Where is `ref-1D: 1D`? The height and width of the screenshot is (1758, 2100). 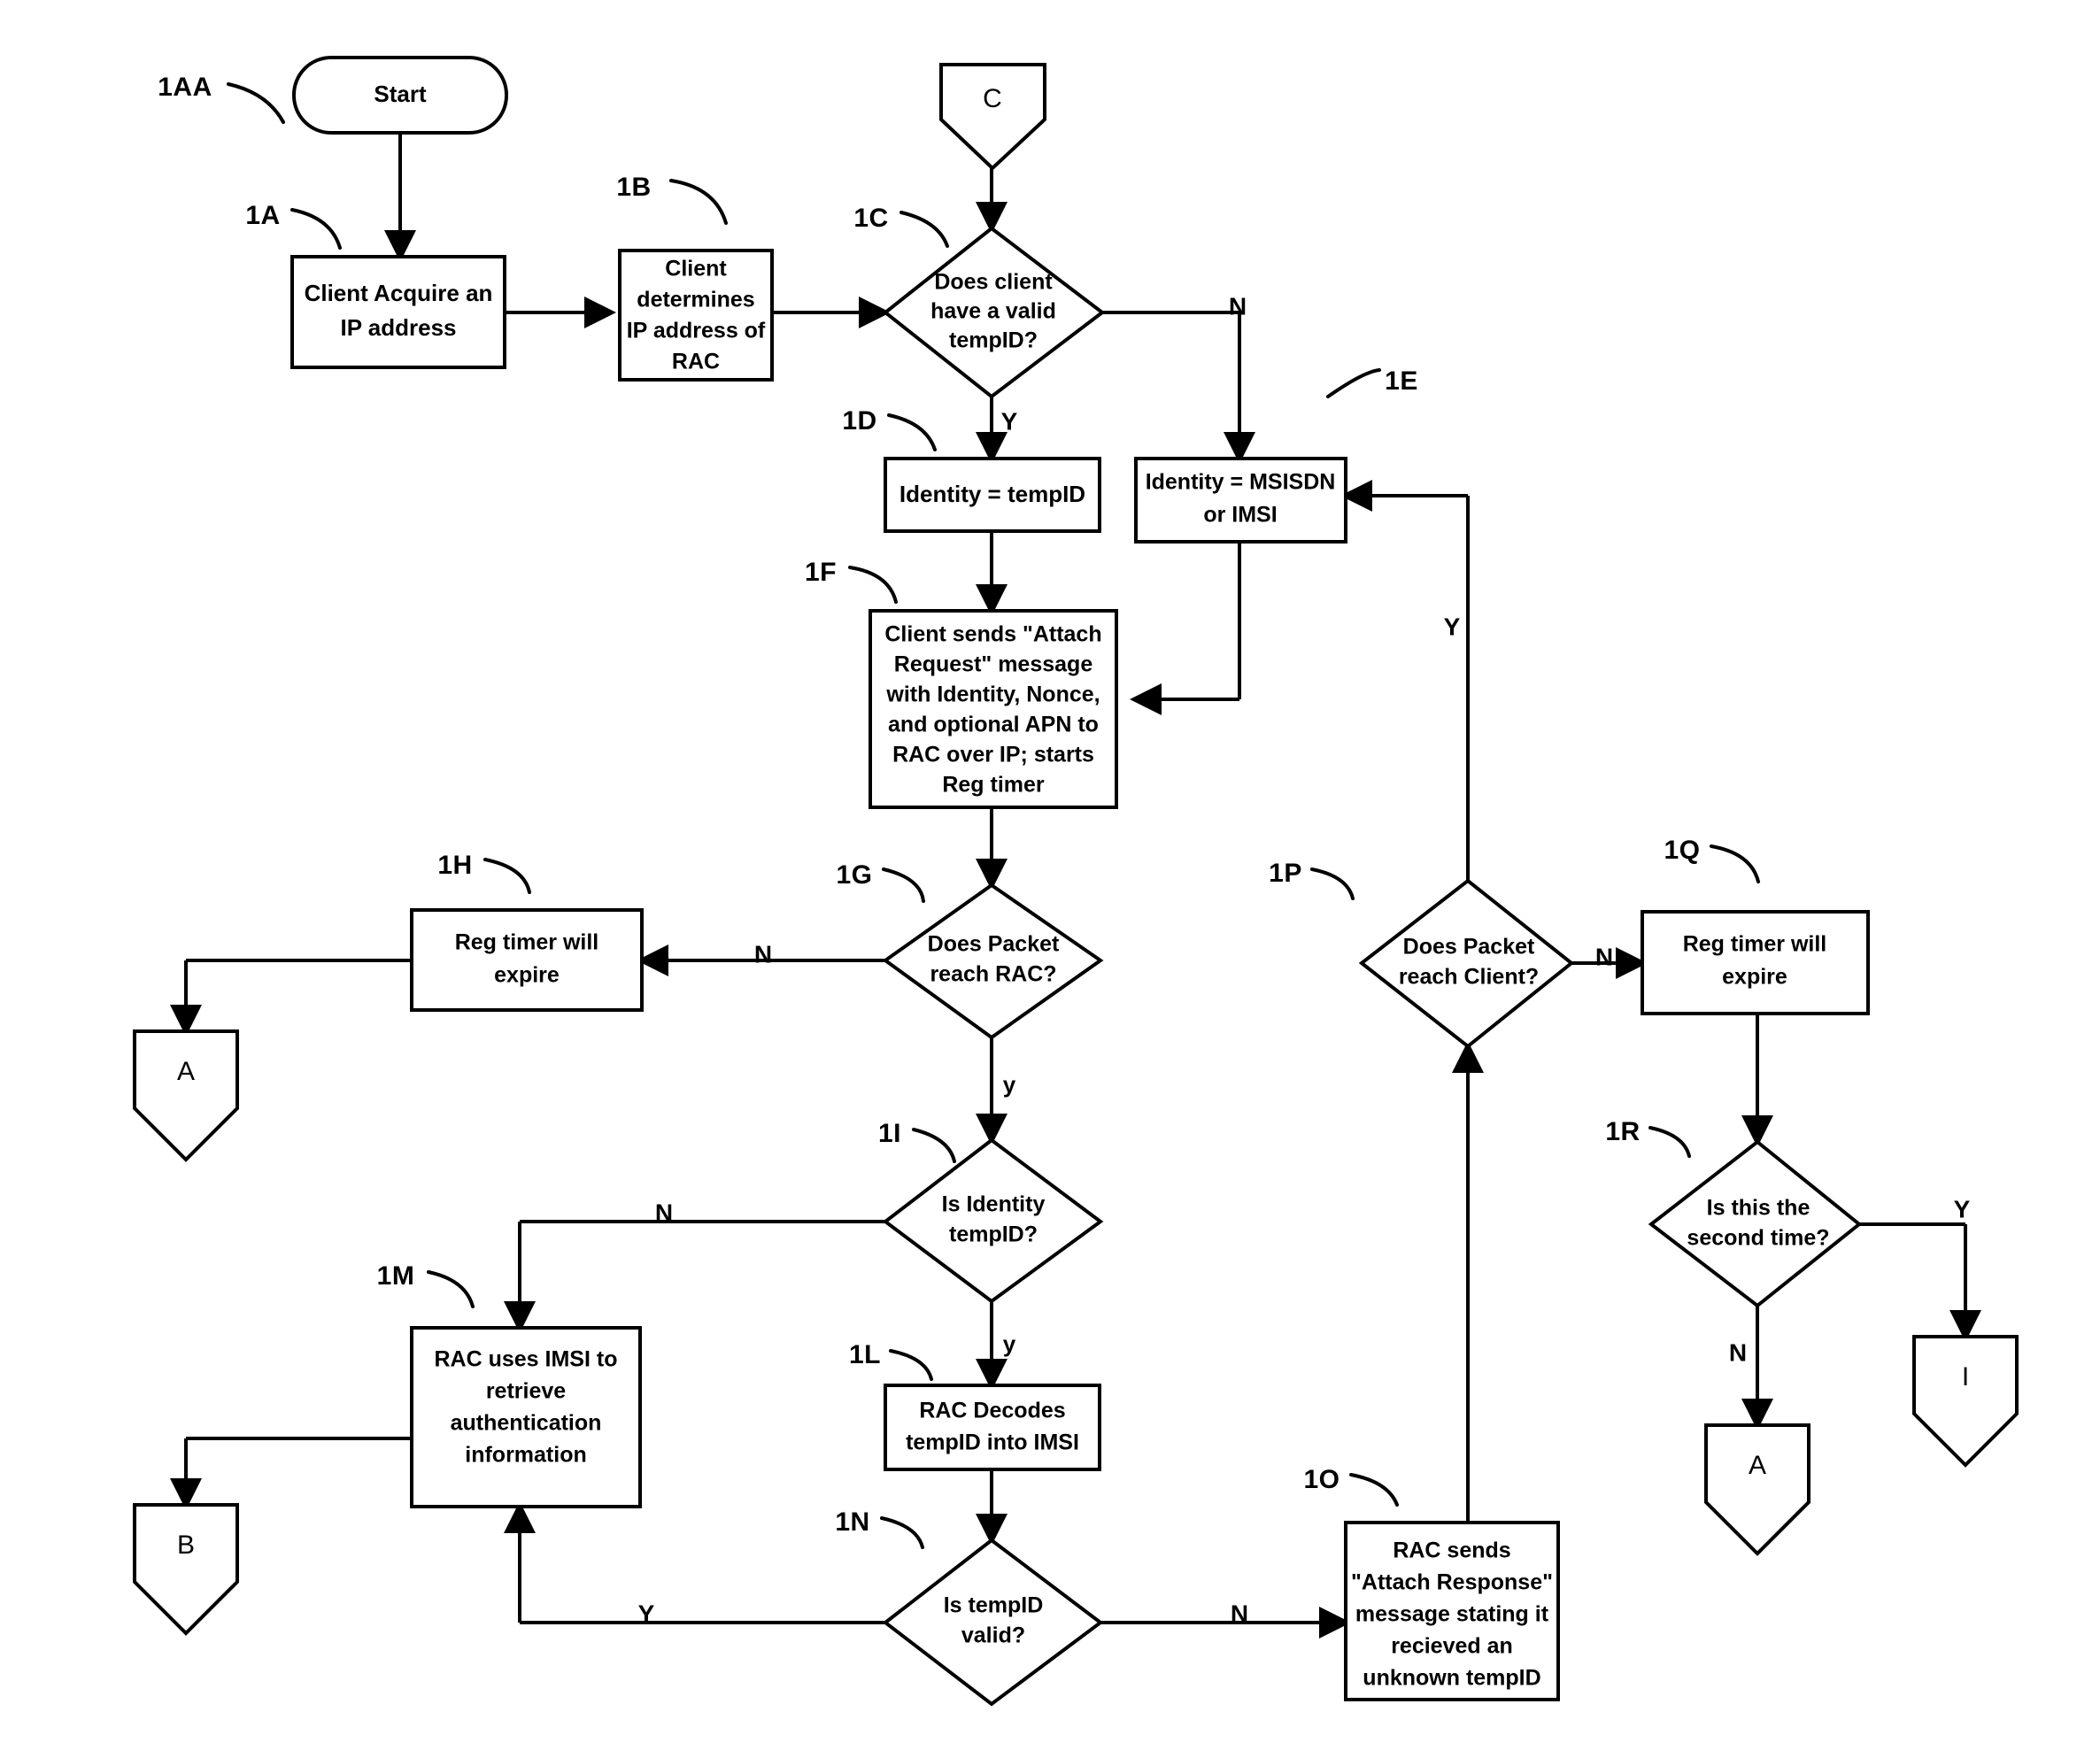 ref-1D: 1D is located at coordinates (890, 428).